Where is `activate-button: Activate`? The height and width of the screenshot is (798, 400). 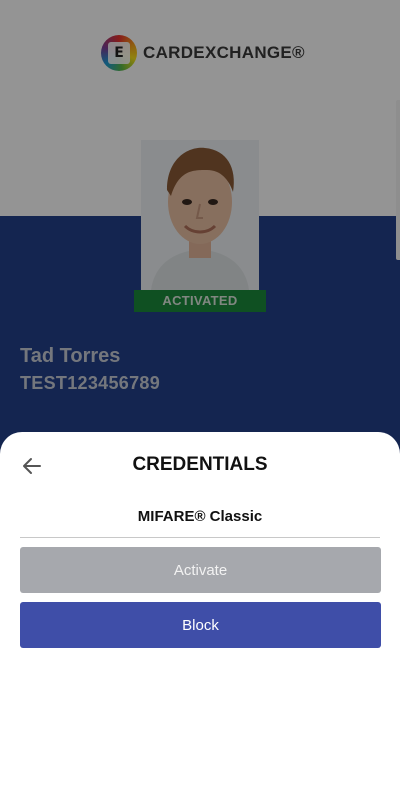 activate-button: Activate is located at coordinates (200, 570).